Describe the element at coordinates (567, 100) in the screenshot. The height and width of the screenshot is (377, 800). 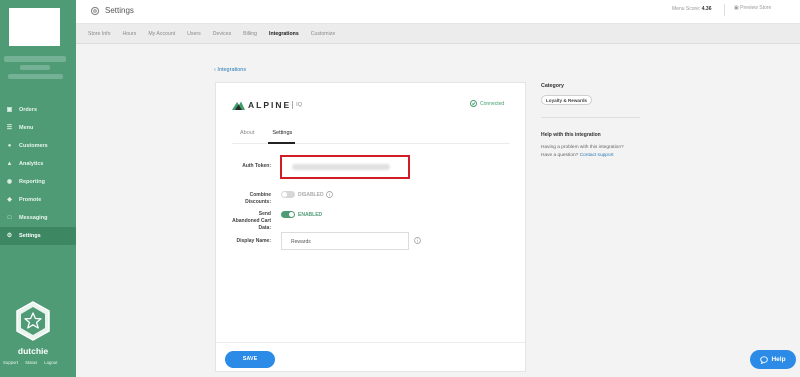
I see `category-chip: Loyalty & Rewards` at that location.